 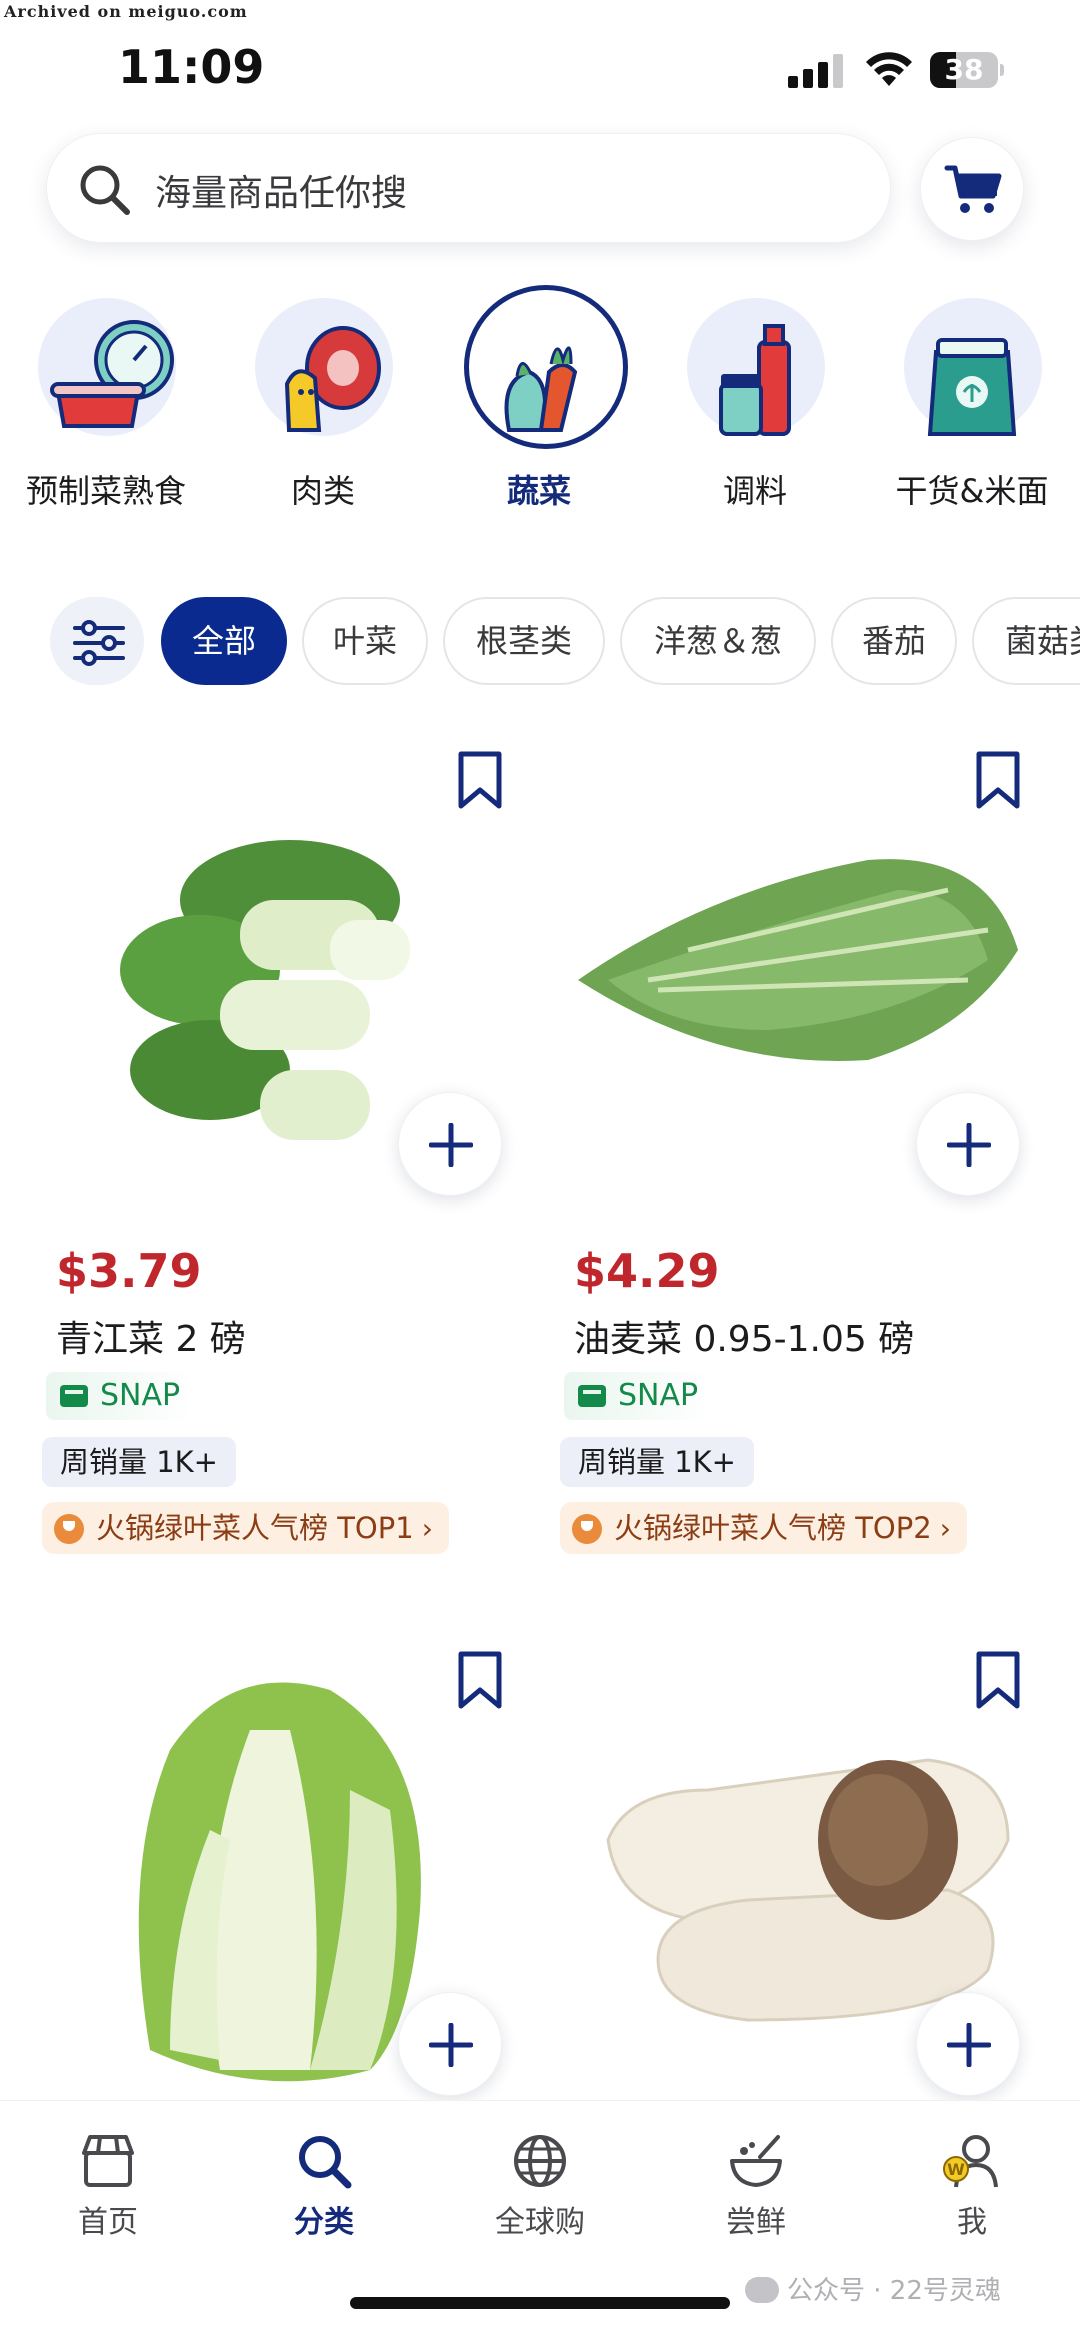 I want to click on status-time: 11:09, so click(x=191, y=67).